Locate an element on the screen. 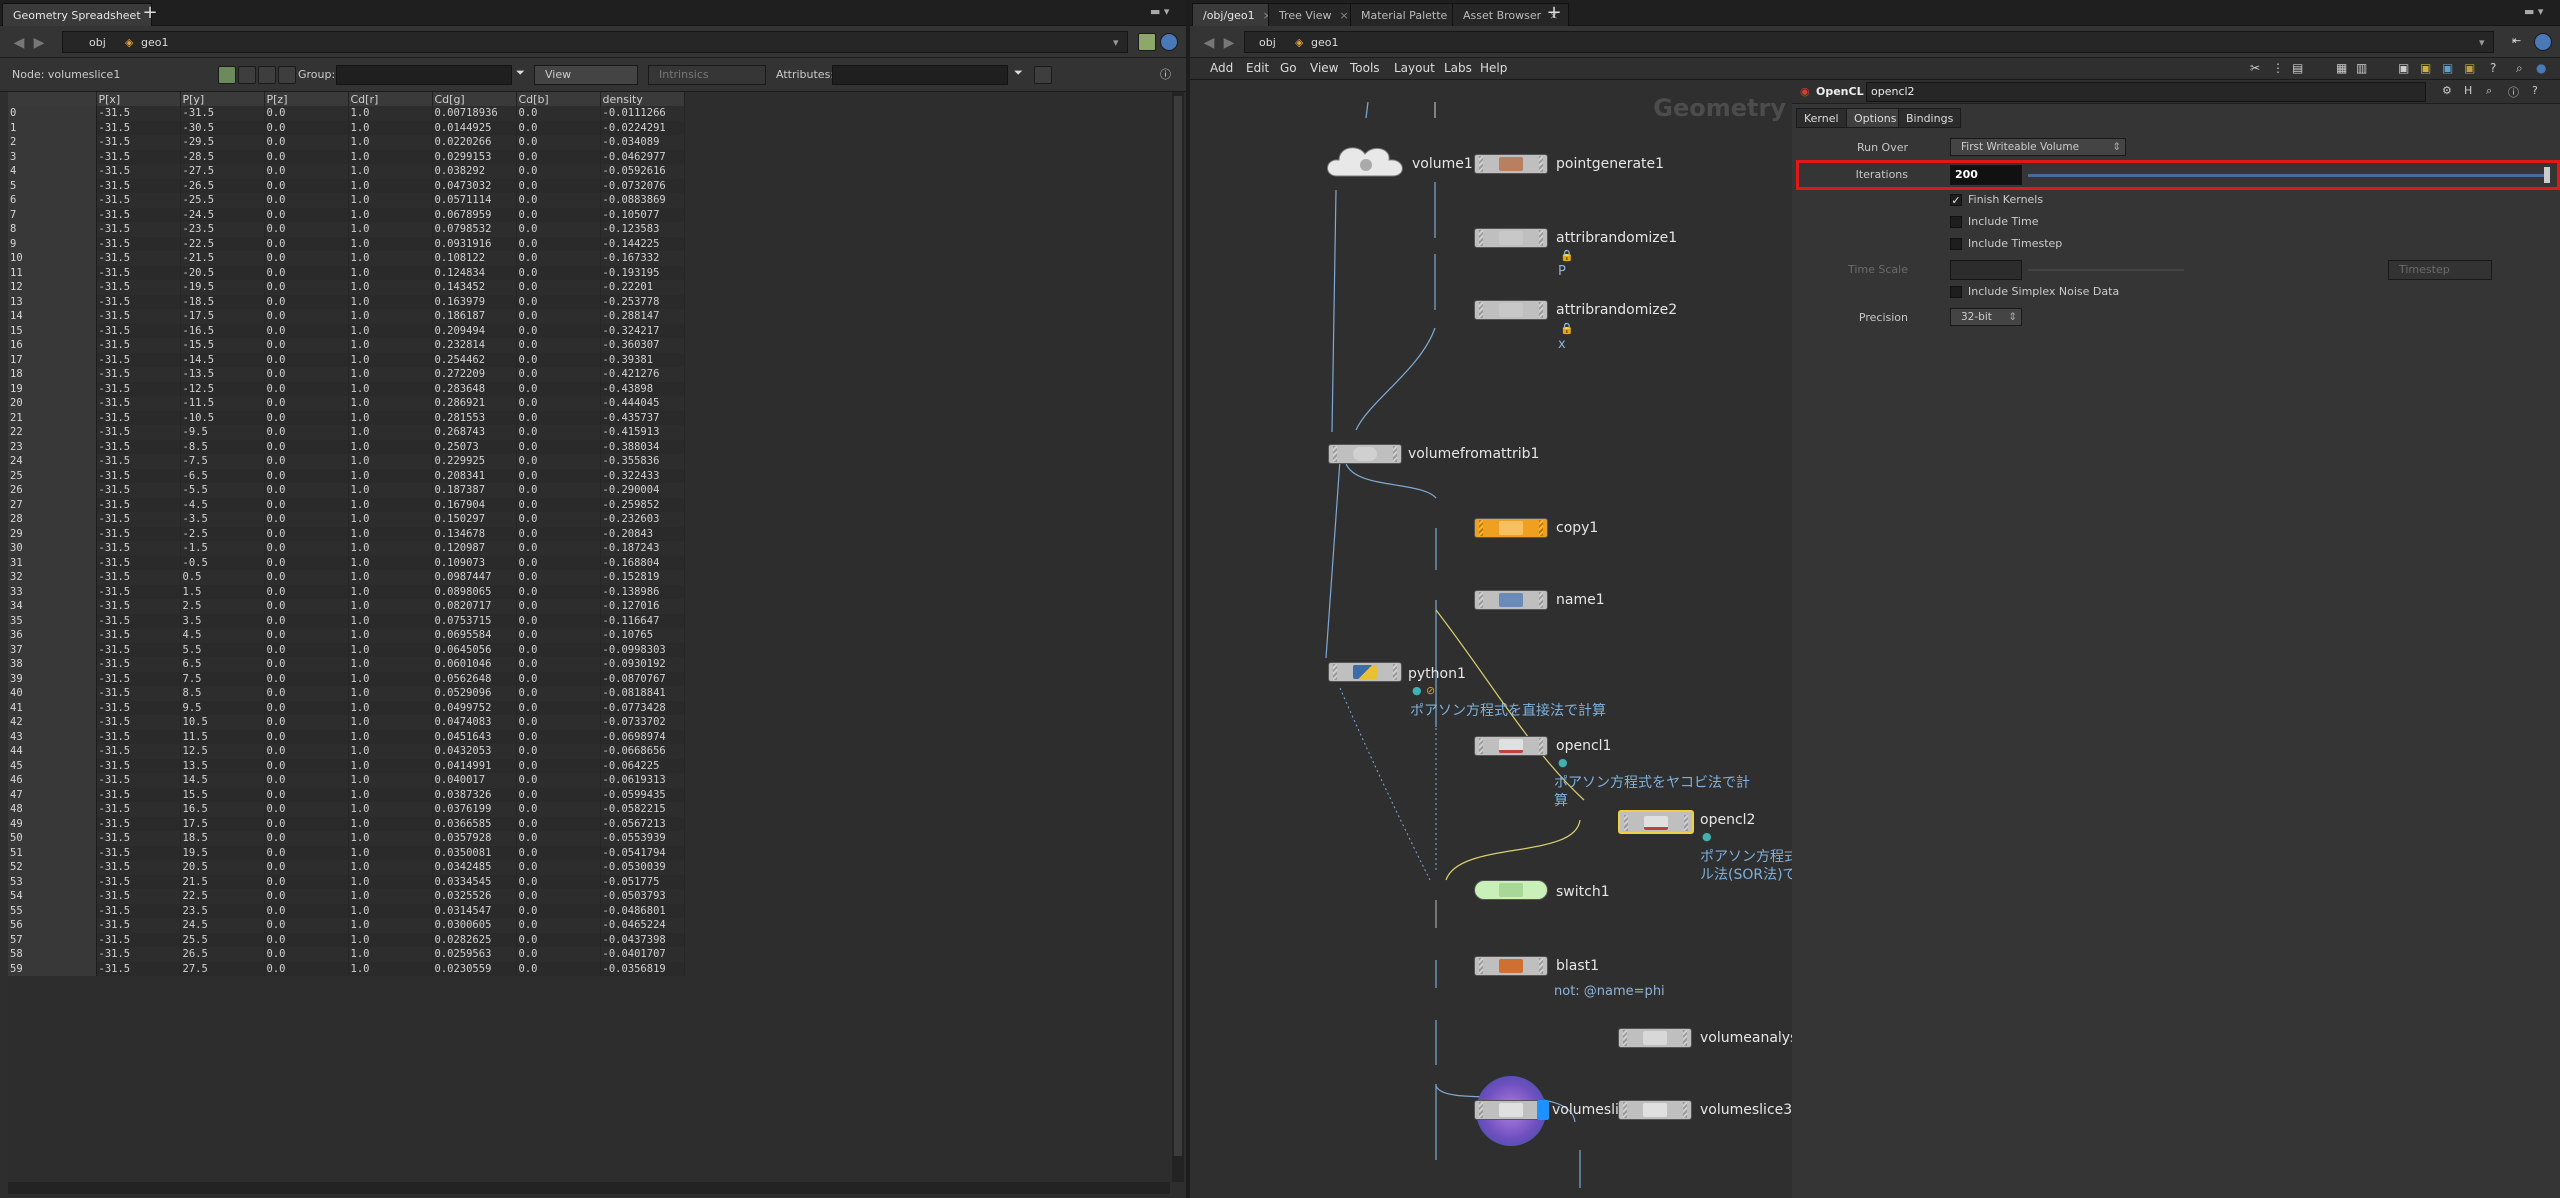 The image size is (2560, 1198). path-obj: obj is located at coordinates (1267, 43).